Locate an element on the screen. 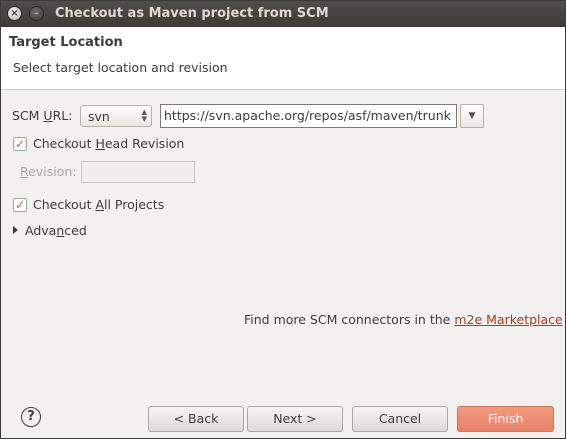 The width and height of the screenshot is (566, 439). revision-input is located at coordinates (138, 172).